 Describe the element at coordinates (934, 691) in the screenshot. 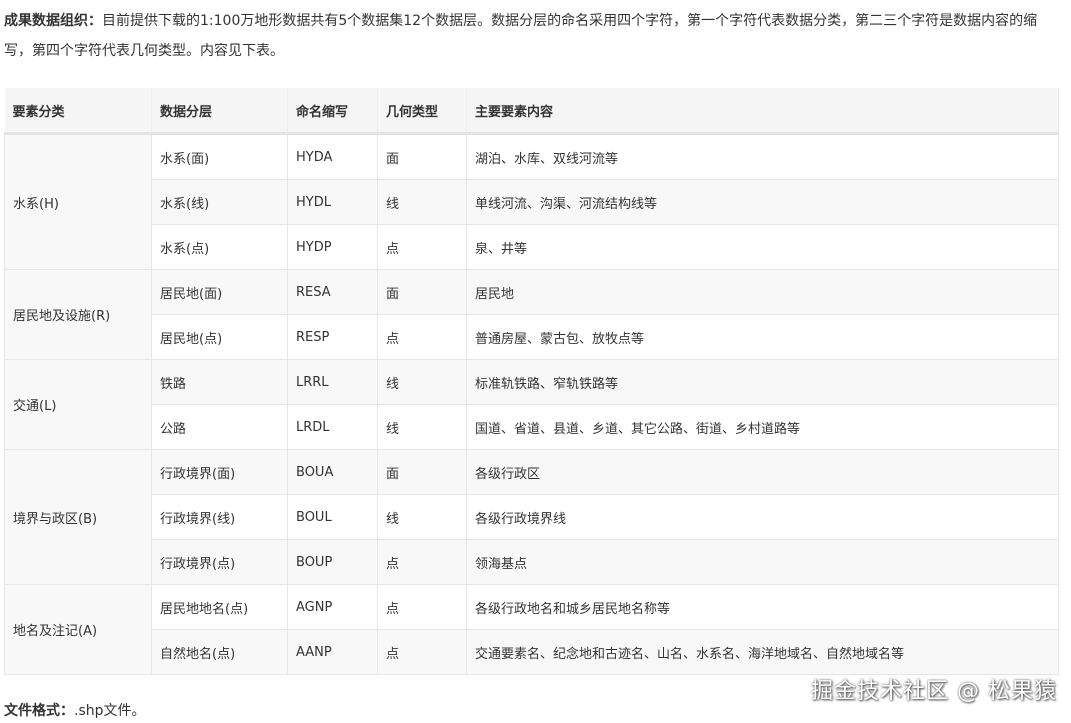

I see `watermark: 掘金技术社区 @ 松果猿` at that location.